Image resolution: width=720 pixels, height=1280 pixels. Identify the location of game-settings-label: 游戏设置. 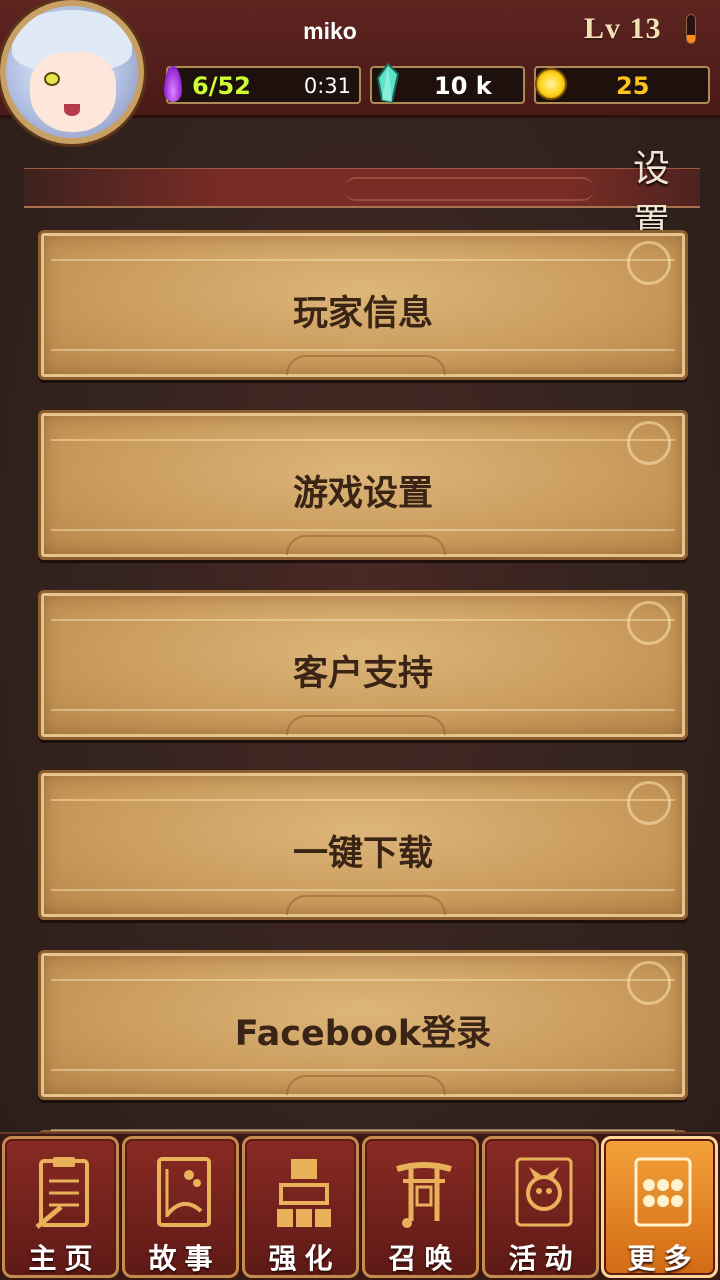
(362, 494).